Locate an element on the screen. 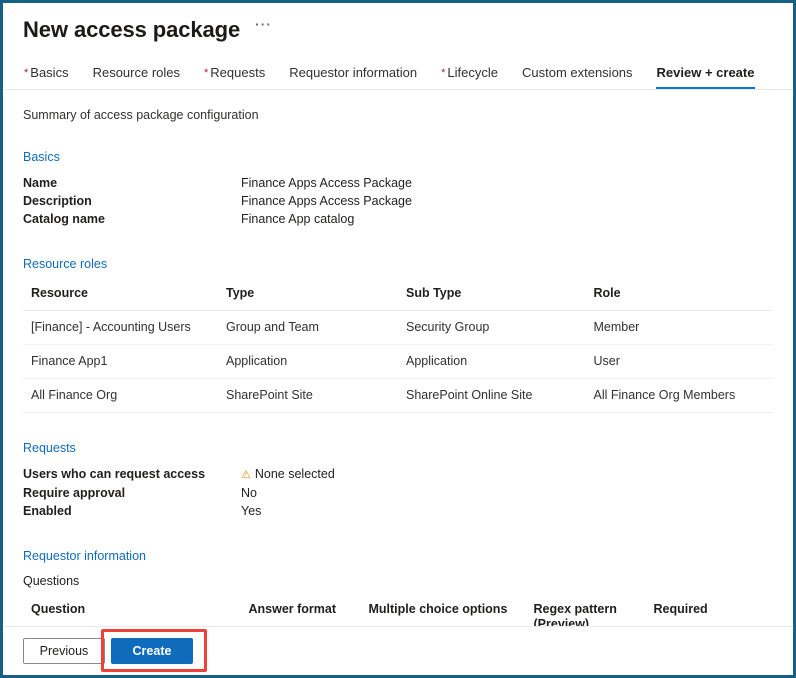 Image resolution: width=796 pixels, height=678 pixels. cell-sub-type: Security Group is located at coordinates (492, 327).